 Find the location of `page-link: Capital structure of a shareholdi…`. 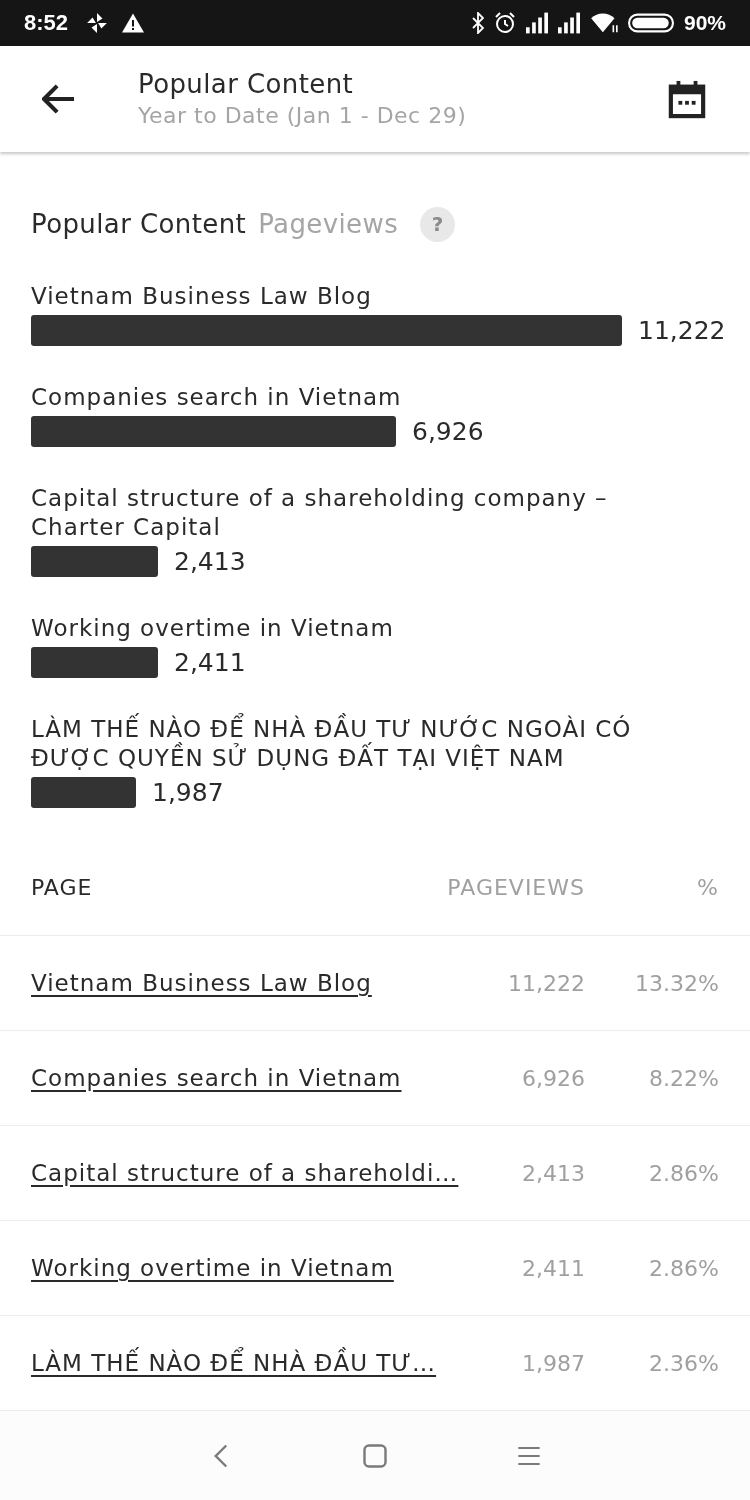

page-link: Capital structure of a shareholdi… is located at coordinates (245, 1173).